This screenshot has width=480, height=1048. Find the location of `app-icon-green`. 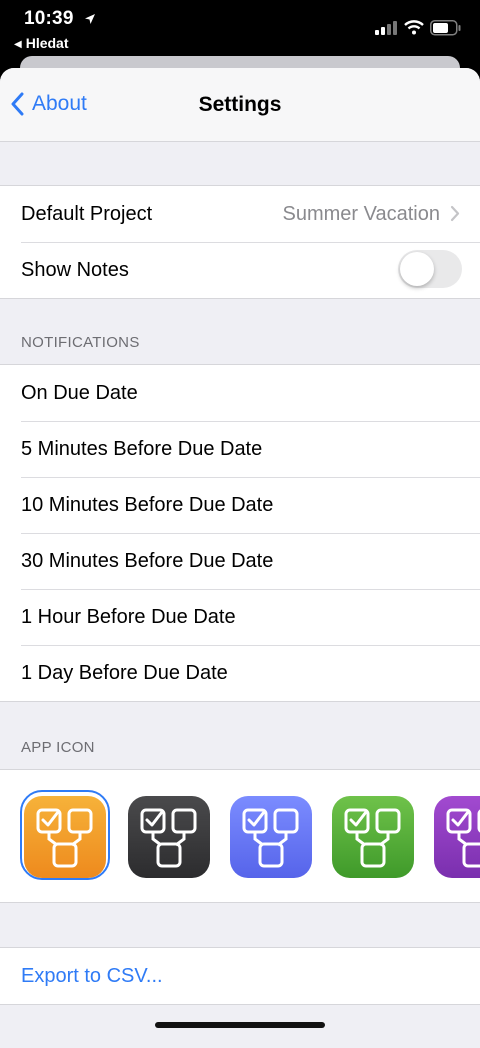

app-icon-green is located at coordinates (373, 837).